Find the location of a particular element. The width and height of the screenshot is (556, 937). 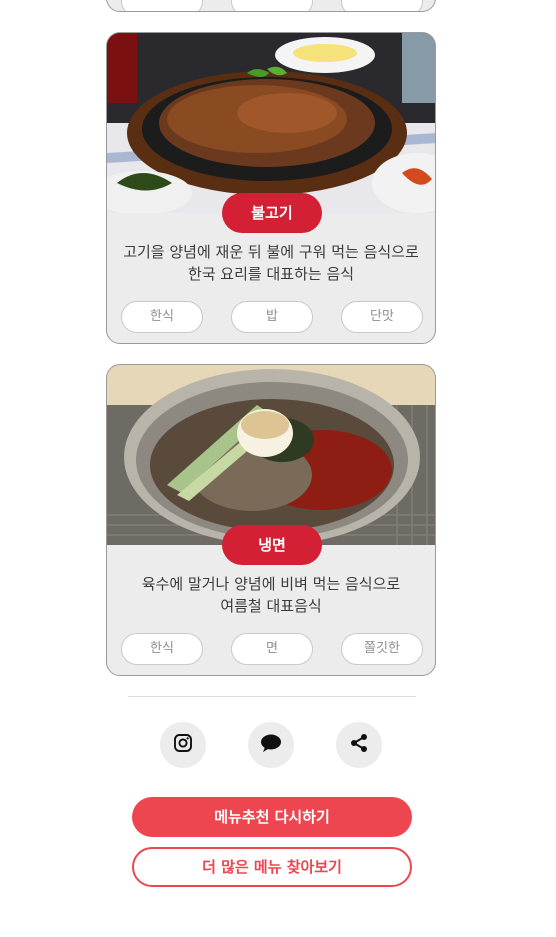

instagram-share-button is located at coordinates (183, 745).